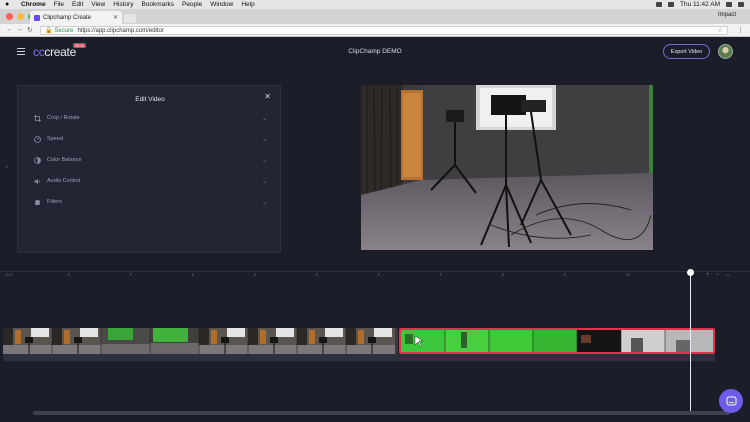  I want to click on clock: Thu 11:42 AM, so click(700, 4).